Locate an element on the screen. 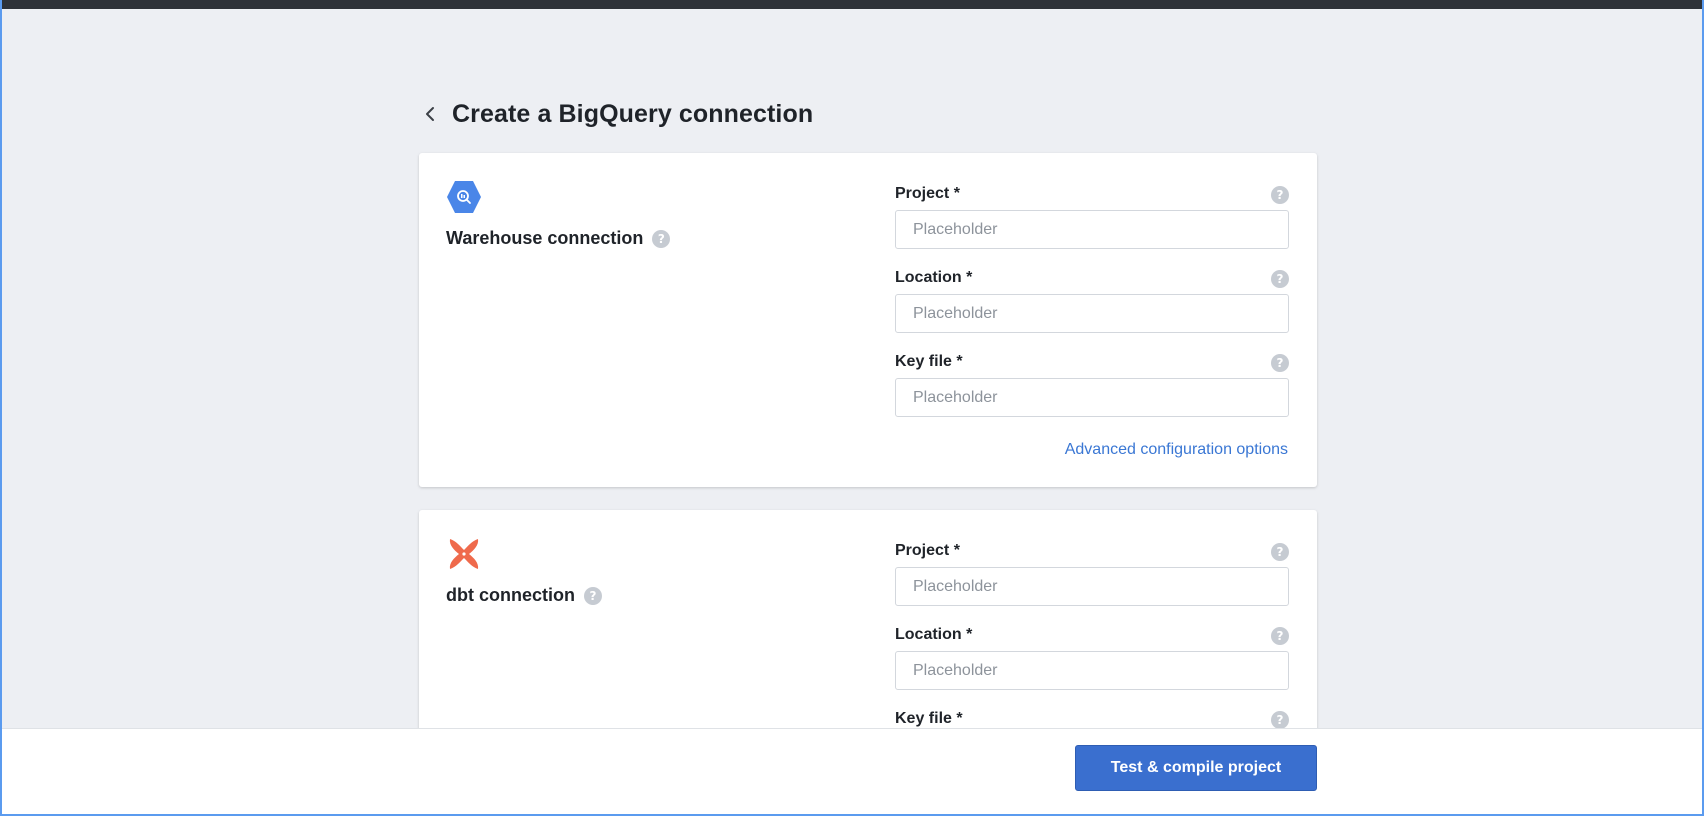 The width and height of the screenshot is (1704, 816). page-title: Create a BigQuery connection is located at coordinates (633, 113).